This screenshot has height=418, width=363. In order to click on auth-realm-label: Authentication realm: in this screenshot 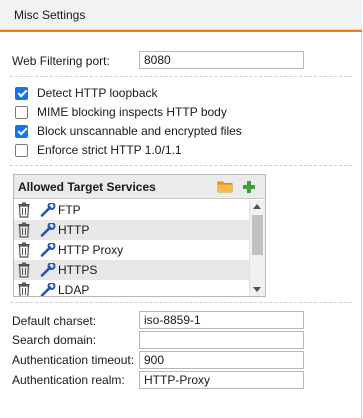, I will do `click(68, 380)`.